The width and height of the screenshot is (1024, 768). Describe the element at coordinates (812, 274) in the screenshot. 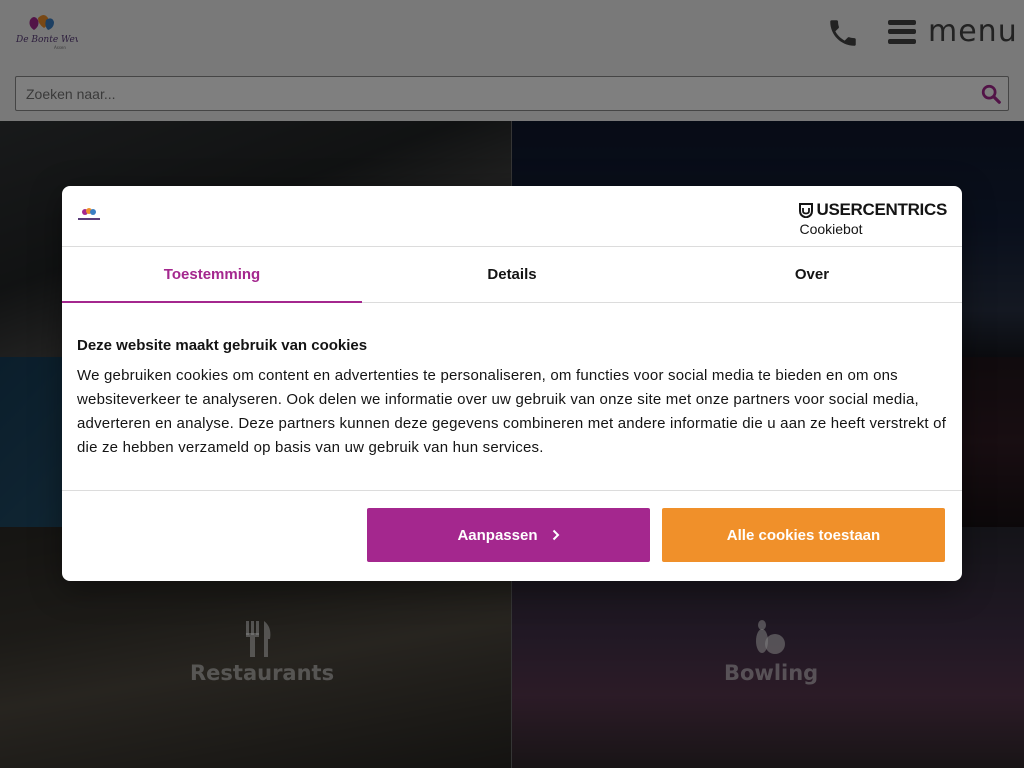

I see `tab-over: Over` at that location.